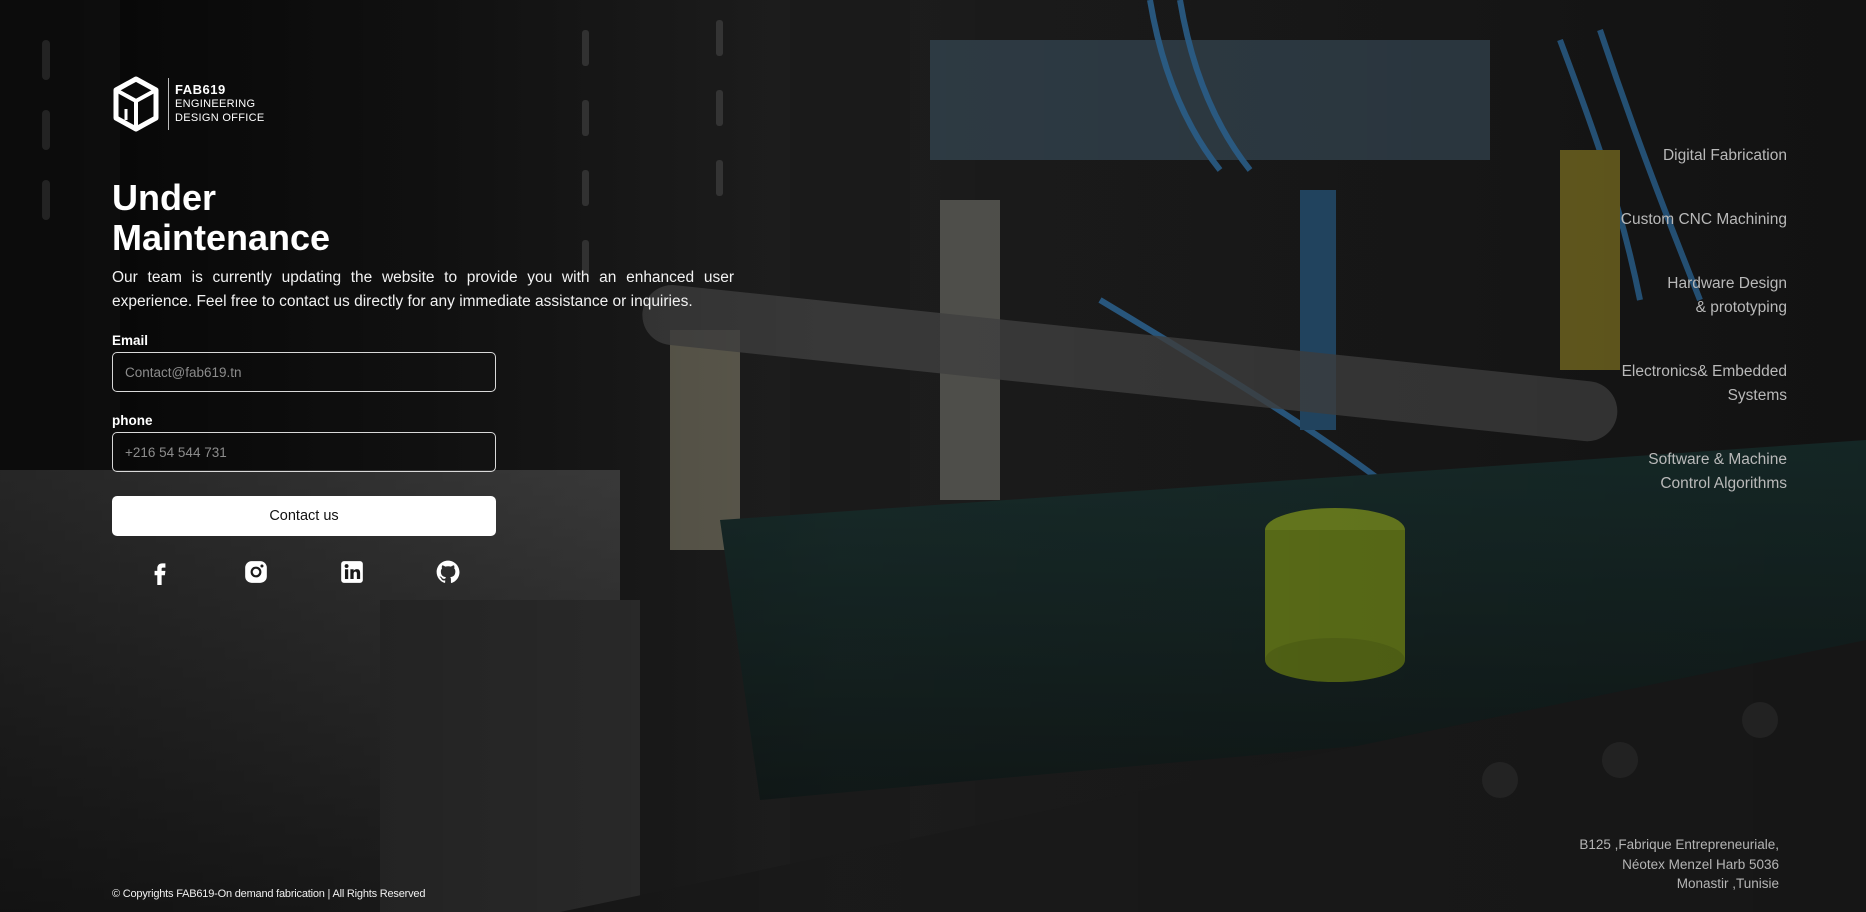 This screenshot has width=1866, height=912. Describe the element at coordinates (132, 420) in the screenshot. I see `phone-label: phone` at that location.